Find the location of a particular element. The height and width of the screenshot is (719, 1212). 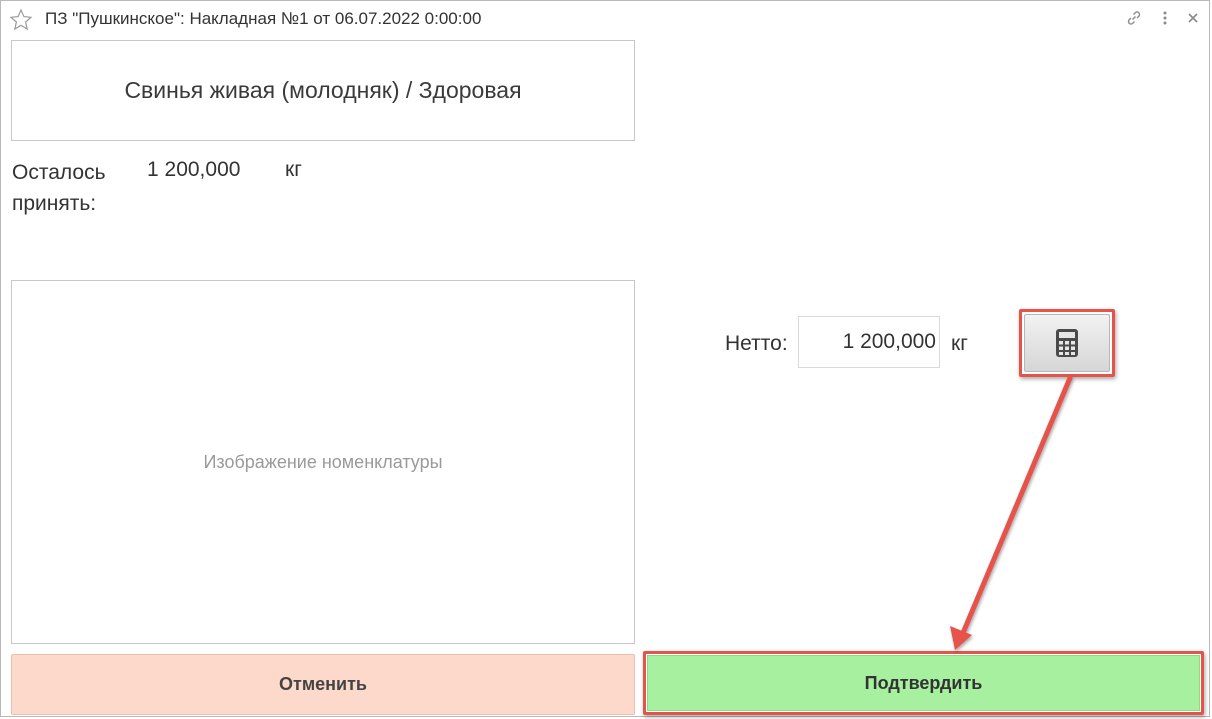

image-placeholder-text: Изображение номенклатуры is located at coordinates (323, 461).